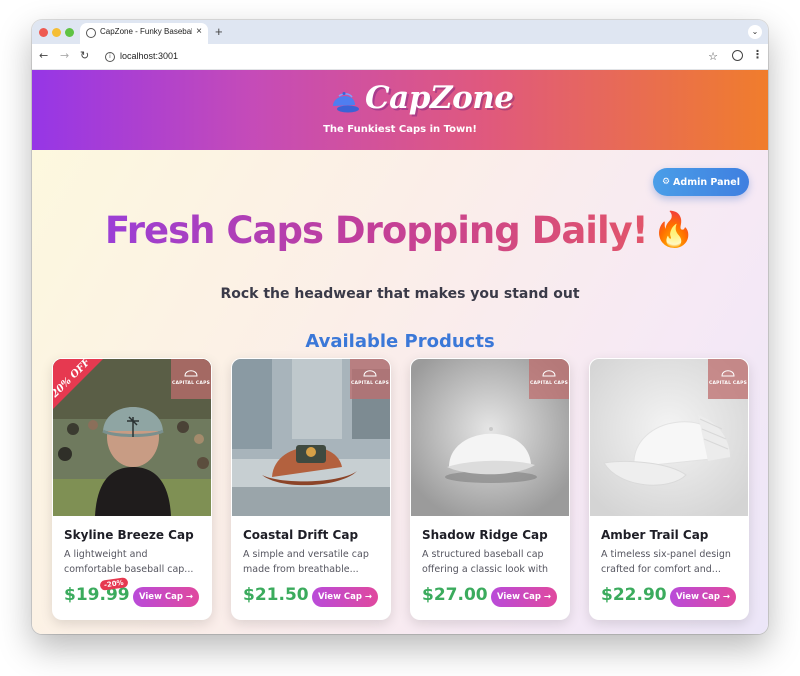 This screenshot has height=676, width=800. I want to click on url-text: localhost:3001, so click(149, 56).